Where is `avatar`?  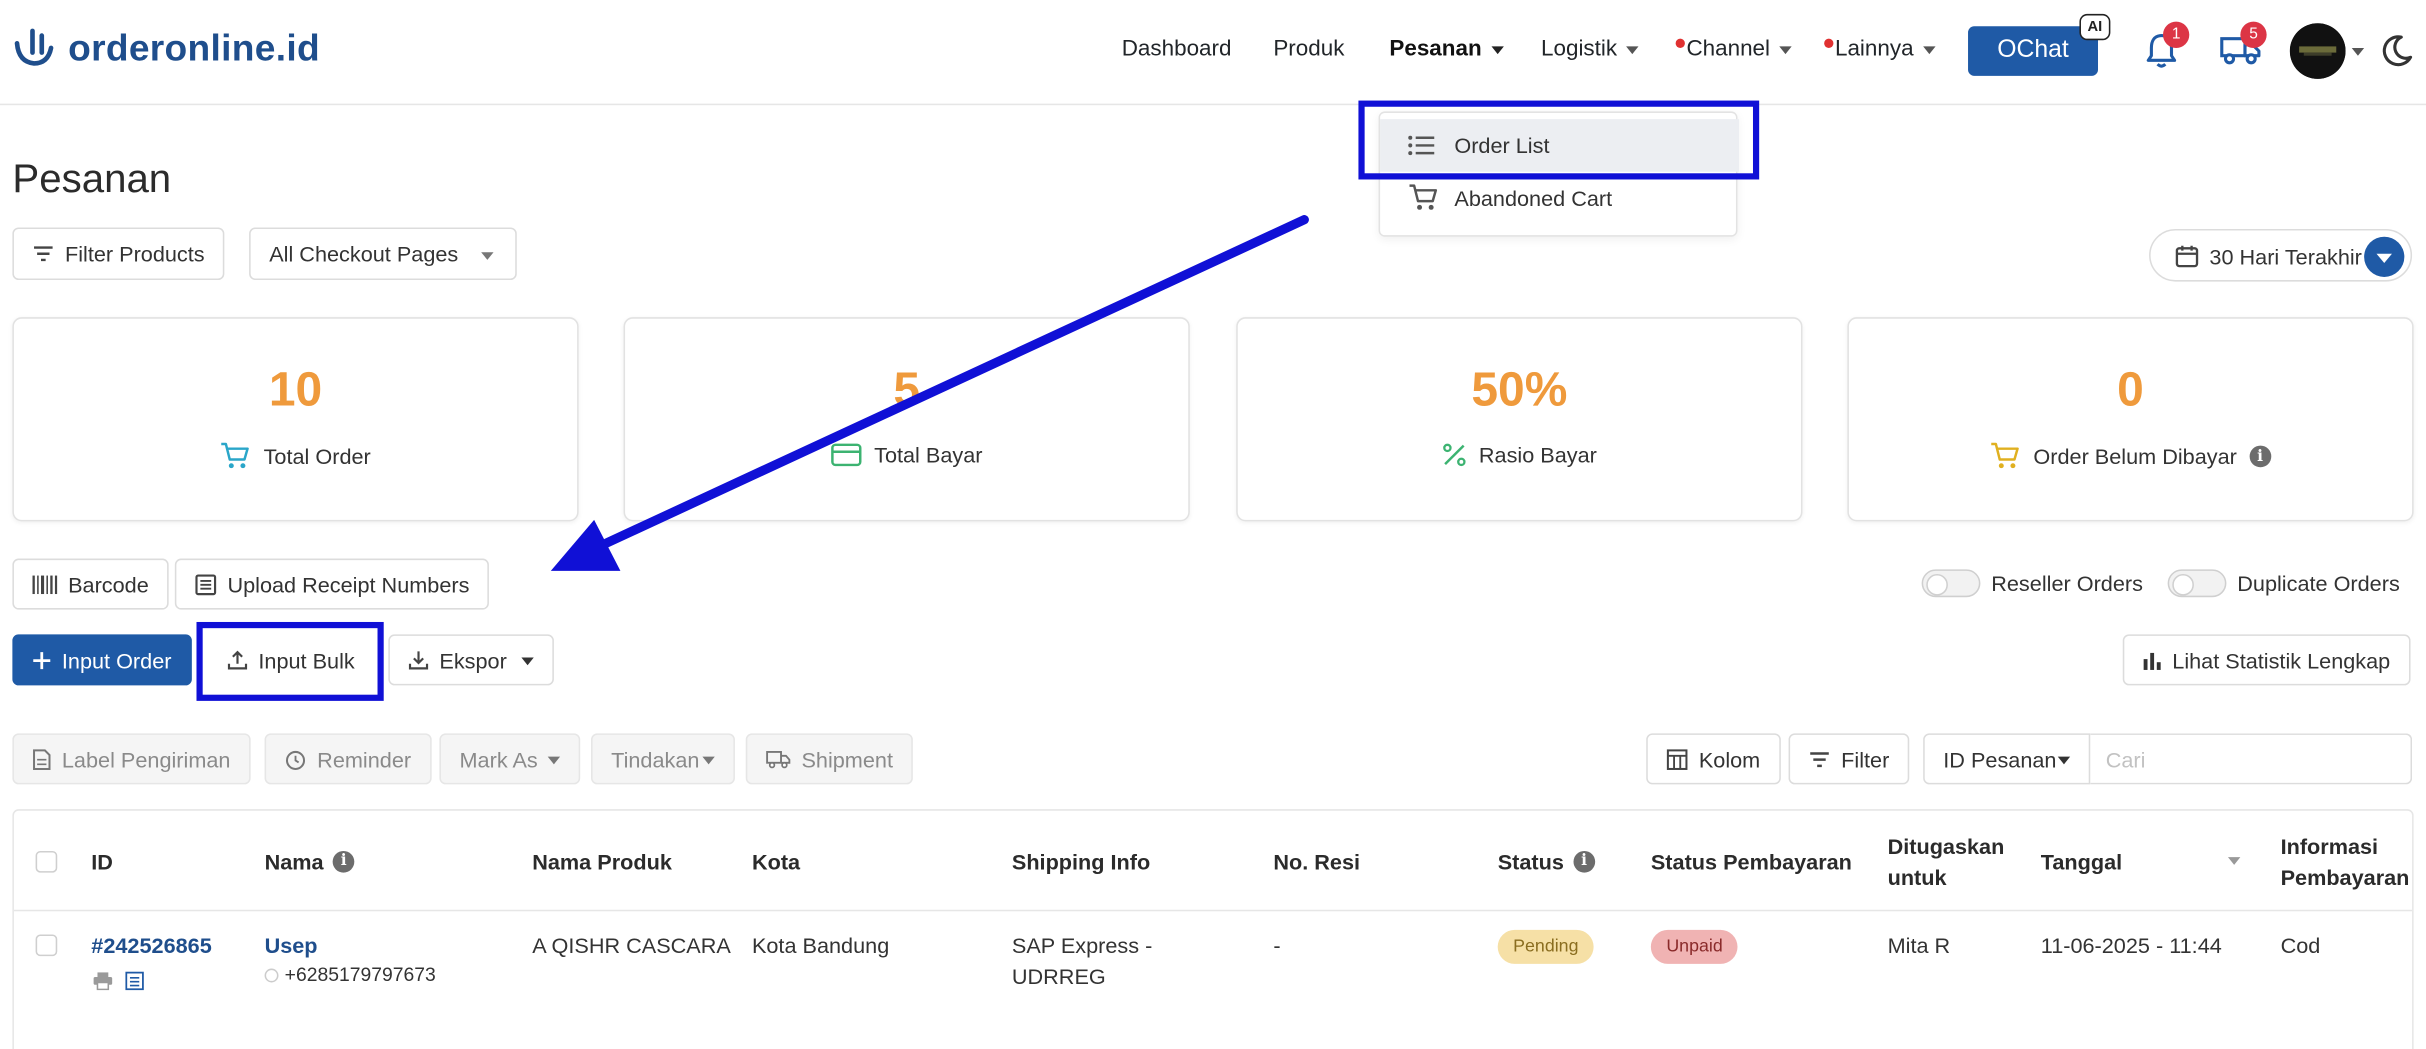 avatar is located at coordinates (2317, 51).